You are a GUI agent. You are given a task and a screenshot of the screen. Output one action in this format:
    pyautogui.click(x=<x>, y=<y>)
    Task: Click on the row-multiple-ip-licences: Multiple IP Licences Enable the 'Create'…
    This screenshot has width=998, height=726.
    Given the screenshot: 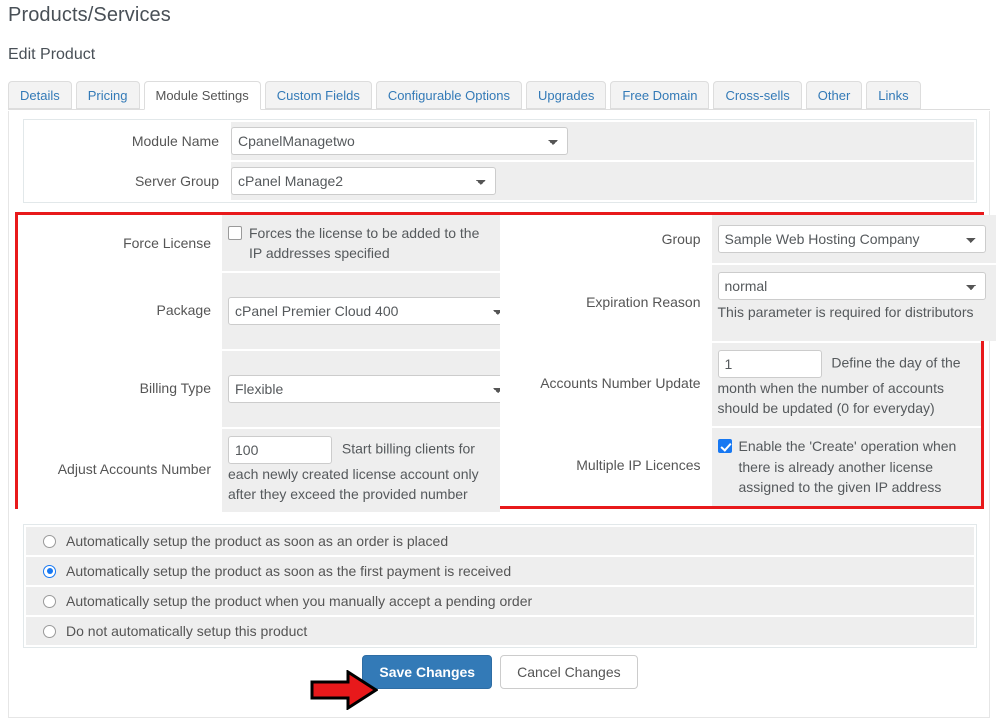 What is the action you would take?
    pyautogui.click(x=740, y=465)
    